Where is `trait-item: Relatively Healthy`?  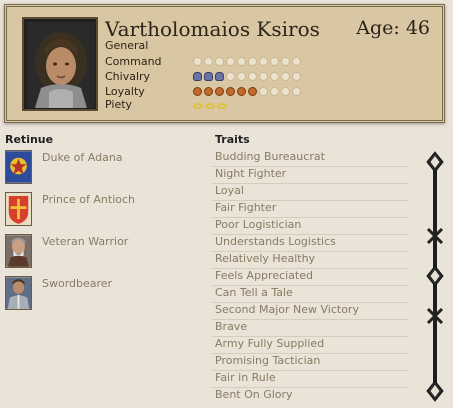
trait-item: Relatively Healthy is located at coordinates (265, 258).